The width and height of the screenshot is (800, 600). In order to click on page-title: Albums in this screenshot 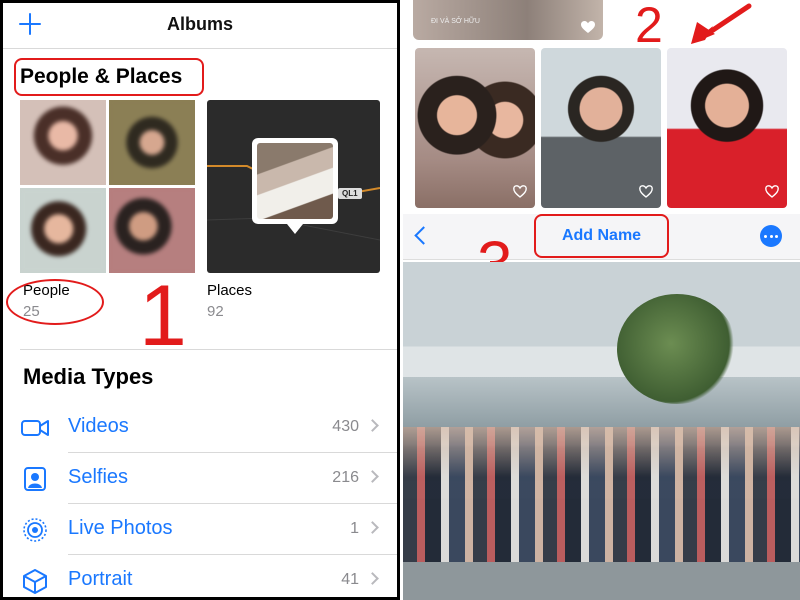, I will do `click(199, 24)`.